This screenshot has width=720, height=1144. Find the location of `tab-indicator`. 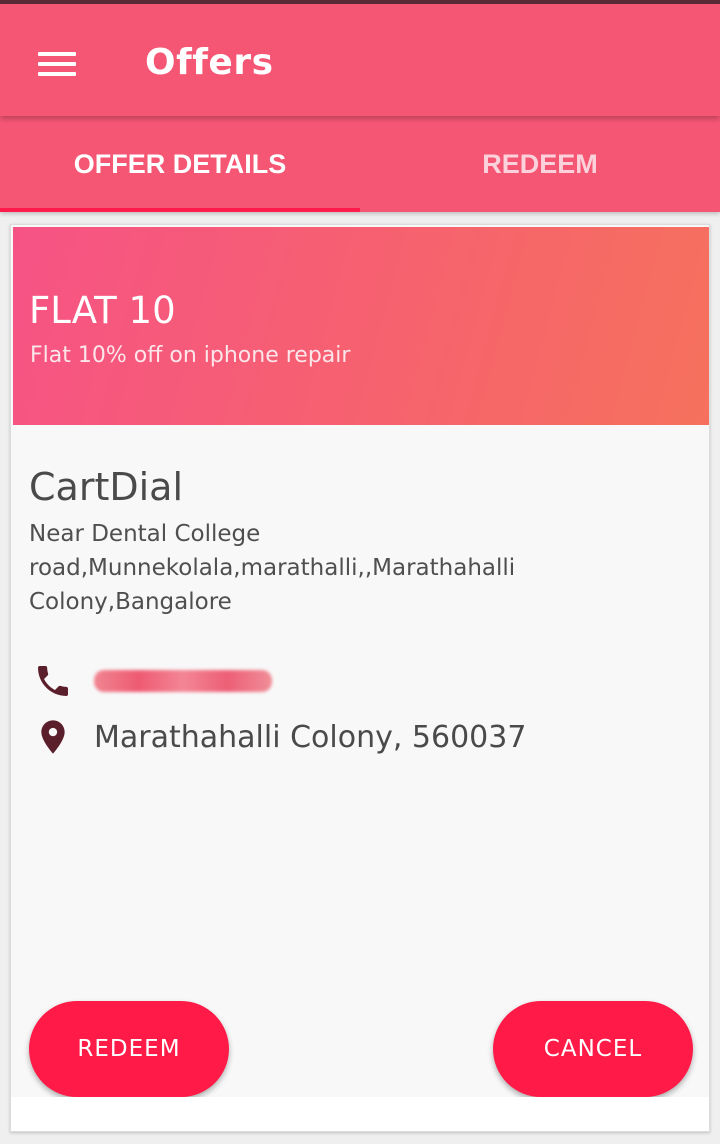

tab-indicator is located at coordinates (180, 210).